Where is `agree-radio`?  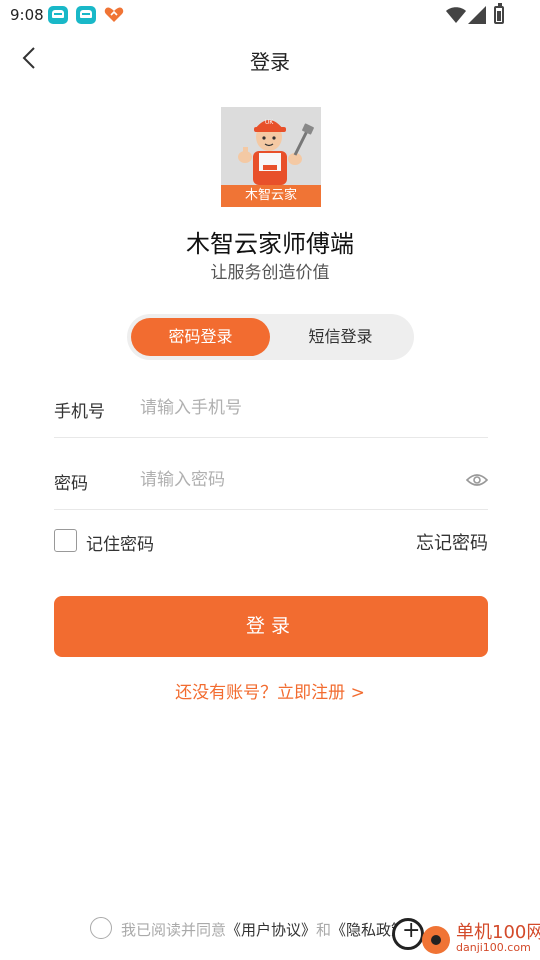
agree-radio is located at coordinates (101, 928).